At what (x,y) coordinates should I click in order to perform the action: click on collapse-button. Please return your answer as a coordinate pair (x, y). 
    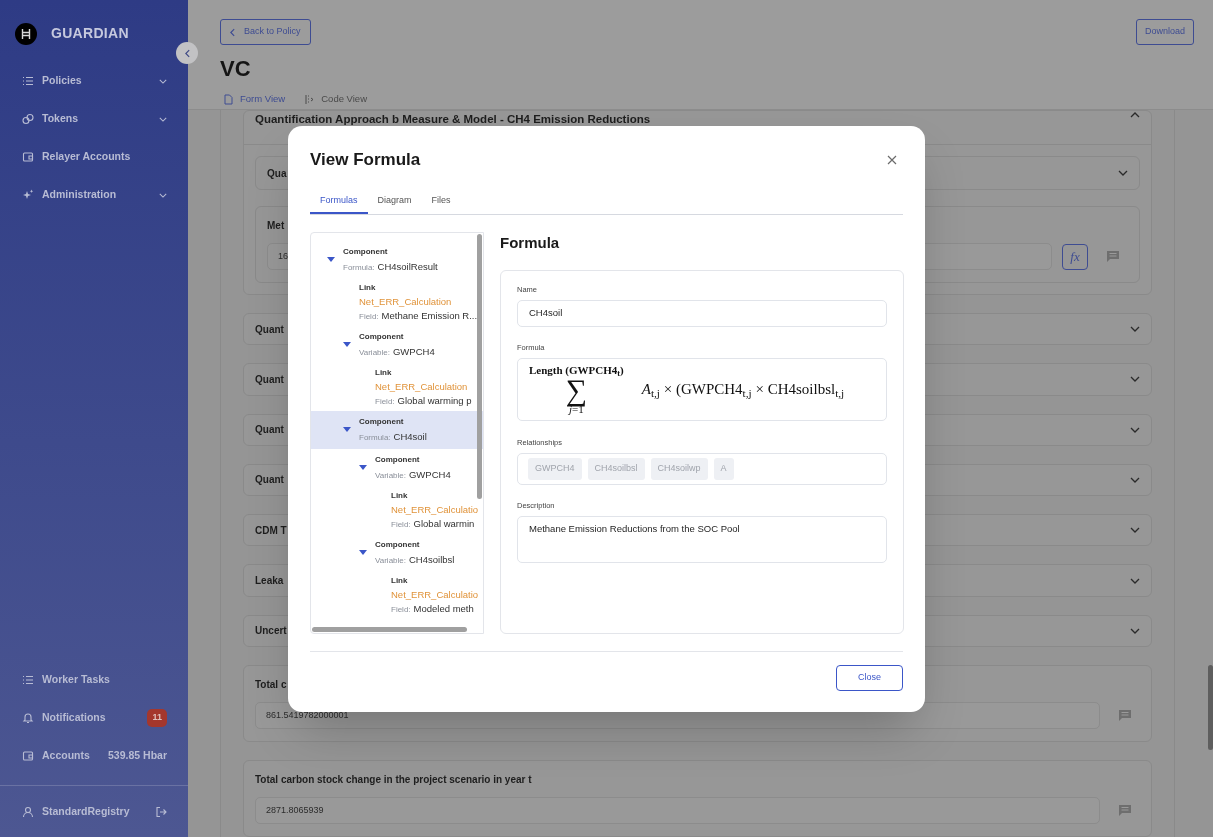
    Looking at the image, I should click on (187, 53).